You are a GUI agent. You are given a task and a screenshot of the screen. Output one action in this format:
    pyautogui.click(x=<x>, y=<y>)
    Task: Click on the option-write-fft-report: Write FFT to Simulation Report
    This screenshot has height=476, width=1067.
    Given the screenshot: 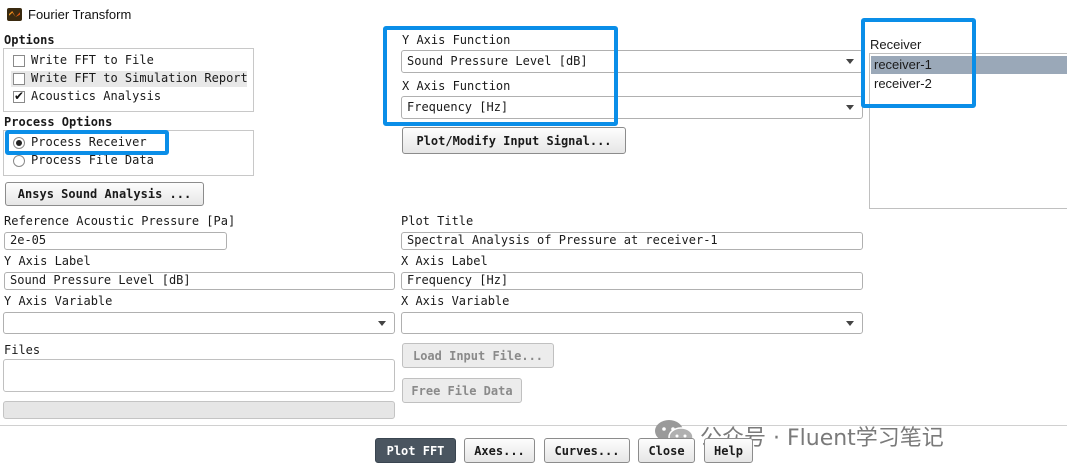 What is the action you would take?
    pyautogui.click(x=129, y=79)
    